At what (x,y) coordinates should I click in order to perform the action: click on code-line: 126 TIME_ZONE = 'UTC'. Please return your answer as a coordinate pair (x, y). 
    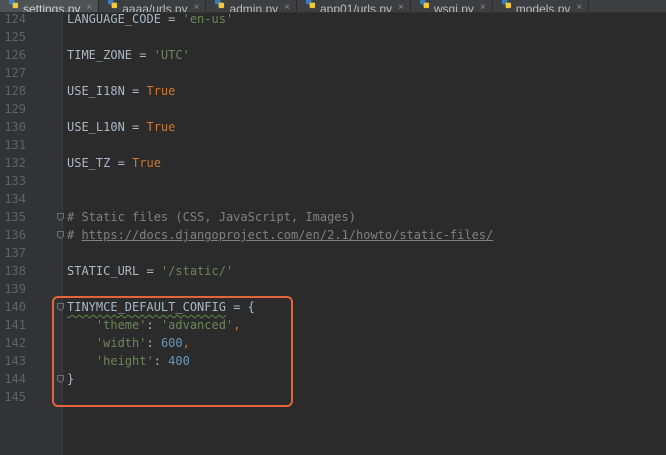
    Looking at the image, I should click on (333, 55).